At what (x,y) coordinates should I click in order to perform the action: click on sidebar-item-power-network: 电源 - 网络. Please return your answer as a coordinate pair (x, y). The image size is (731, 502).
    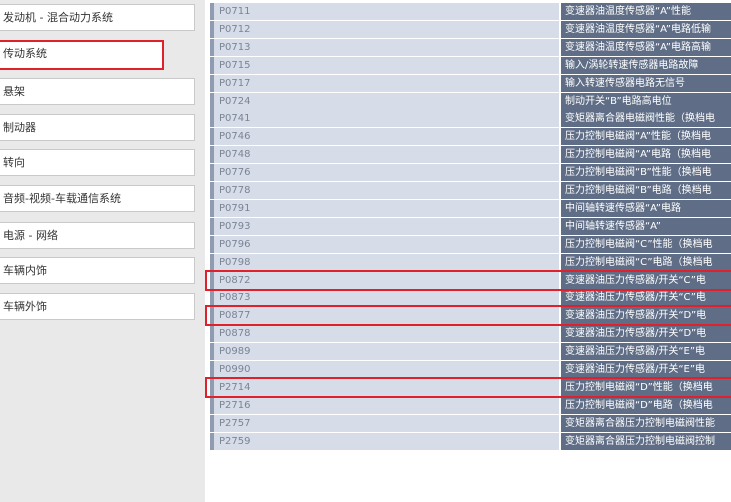
    Looking at the image, I should click on (97, 235).